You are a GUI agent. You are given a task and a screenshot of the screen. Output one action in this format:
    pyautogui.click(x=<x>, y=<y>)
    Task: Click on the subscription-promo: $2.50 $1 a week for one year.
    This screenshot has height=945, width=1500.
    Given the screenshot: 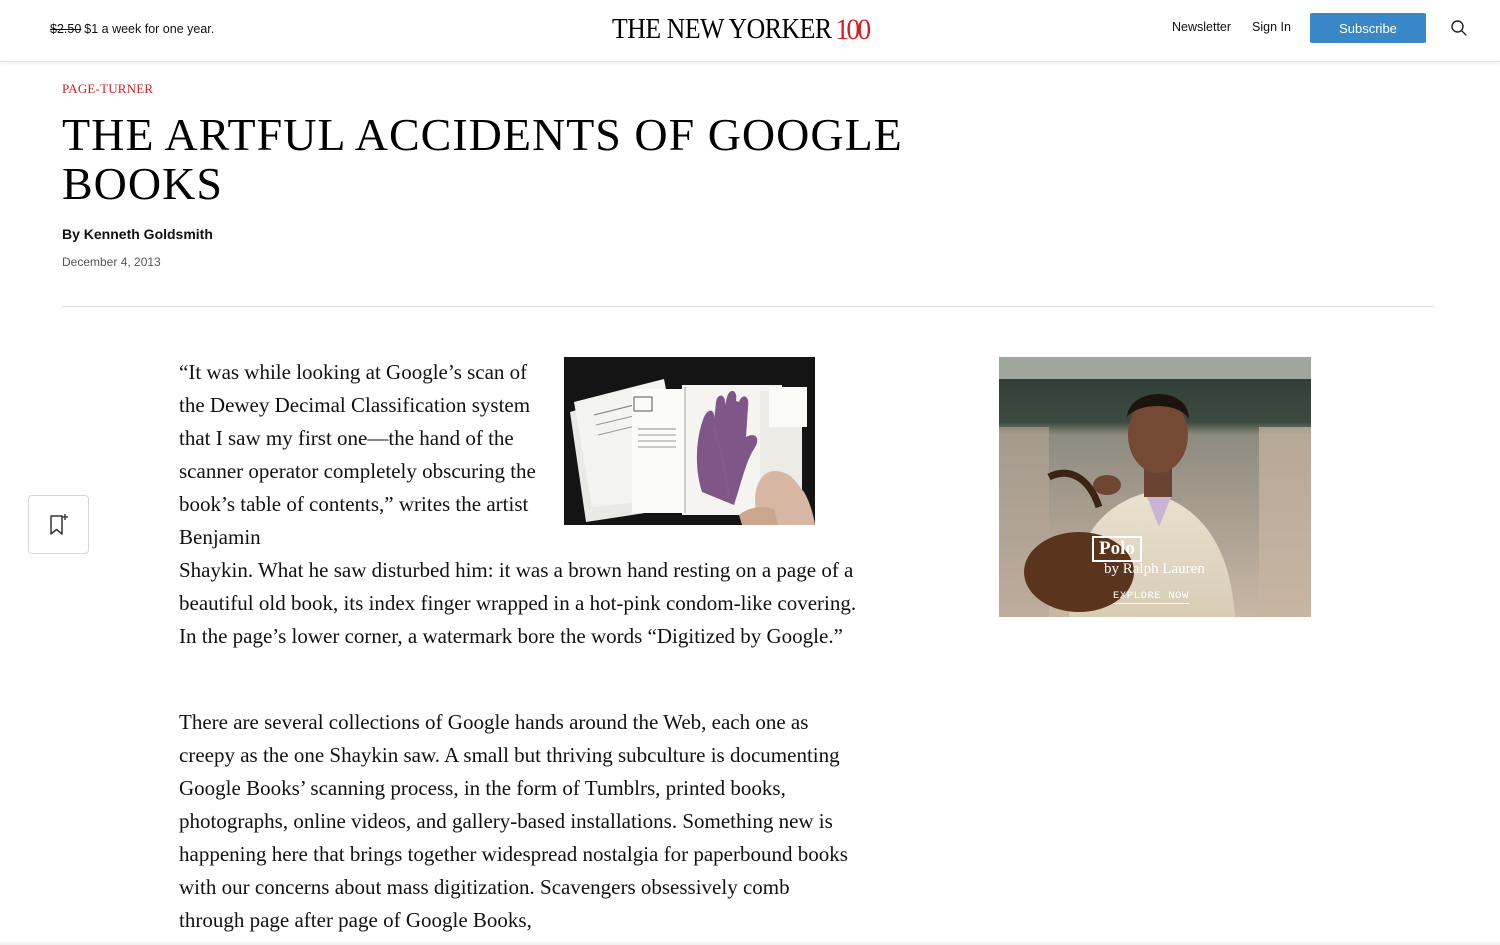 What is the action you would take?
    pyautogui.click(x=132, y=29)
    